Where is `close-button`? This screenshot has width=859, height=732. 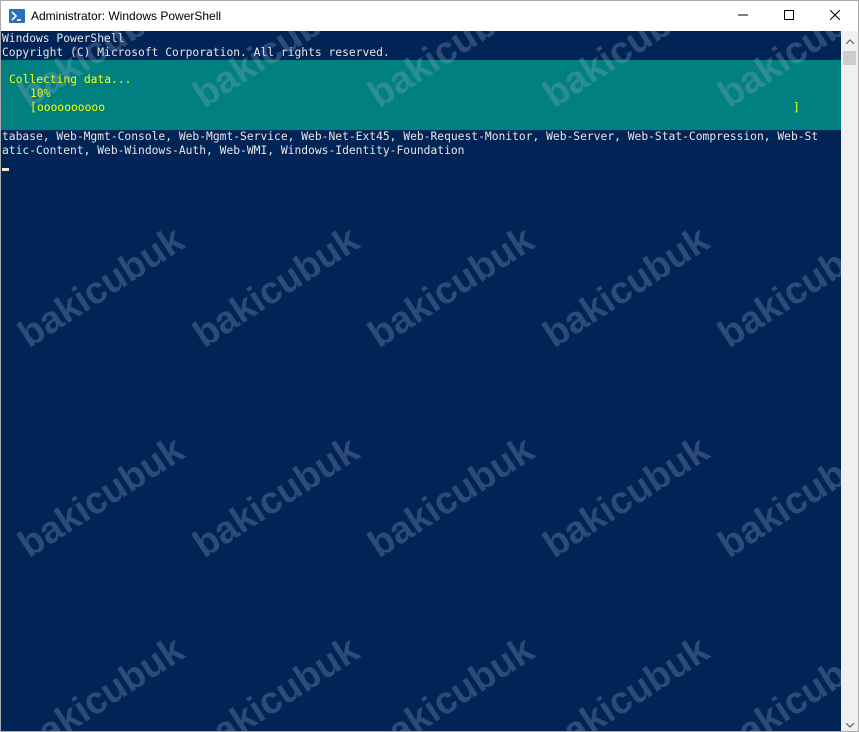 close-button is located at coordinates (835, 16).